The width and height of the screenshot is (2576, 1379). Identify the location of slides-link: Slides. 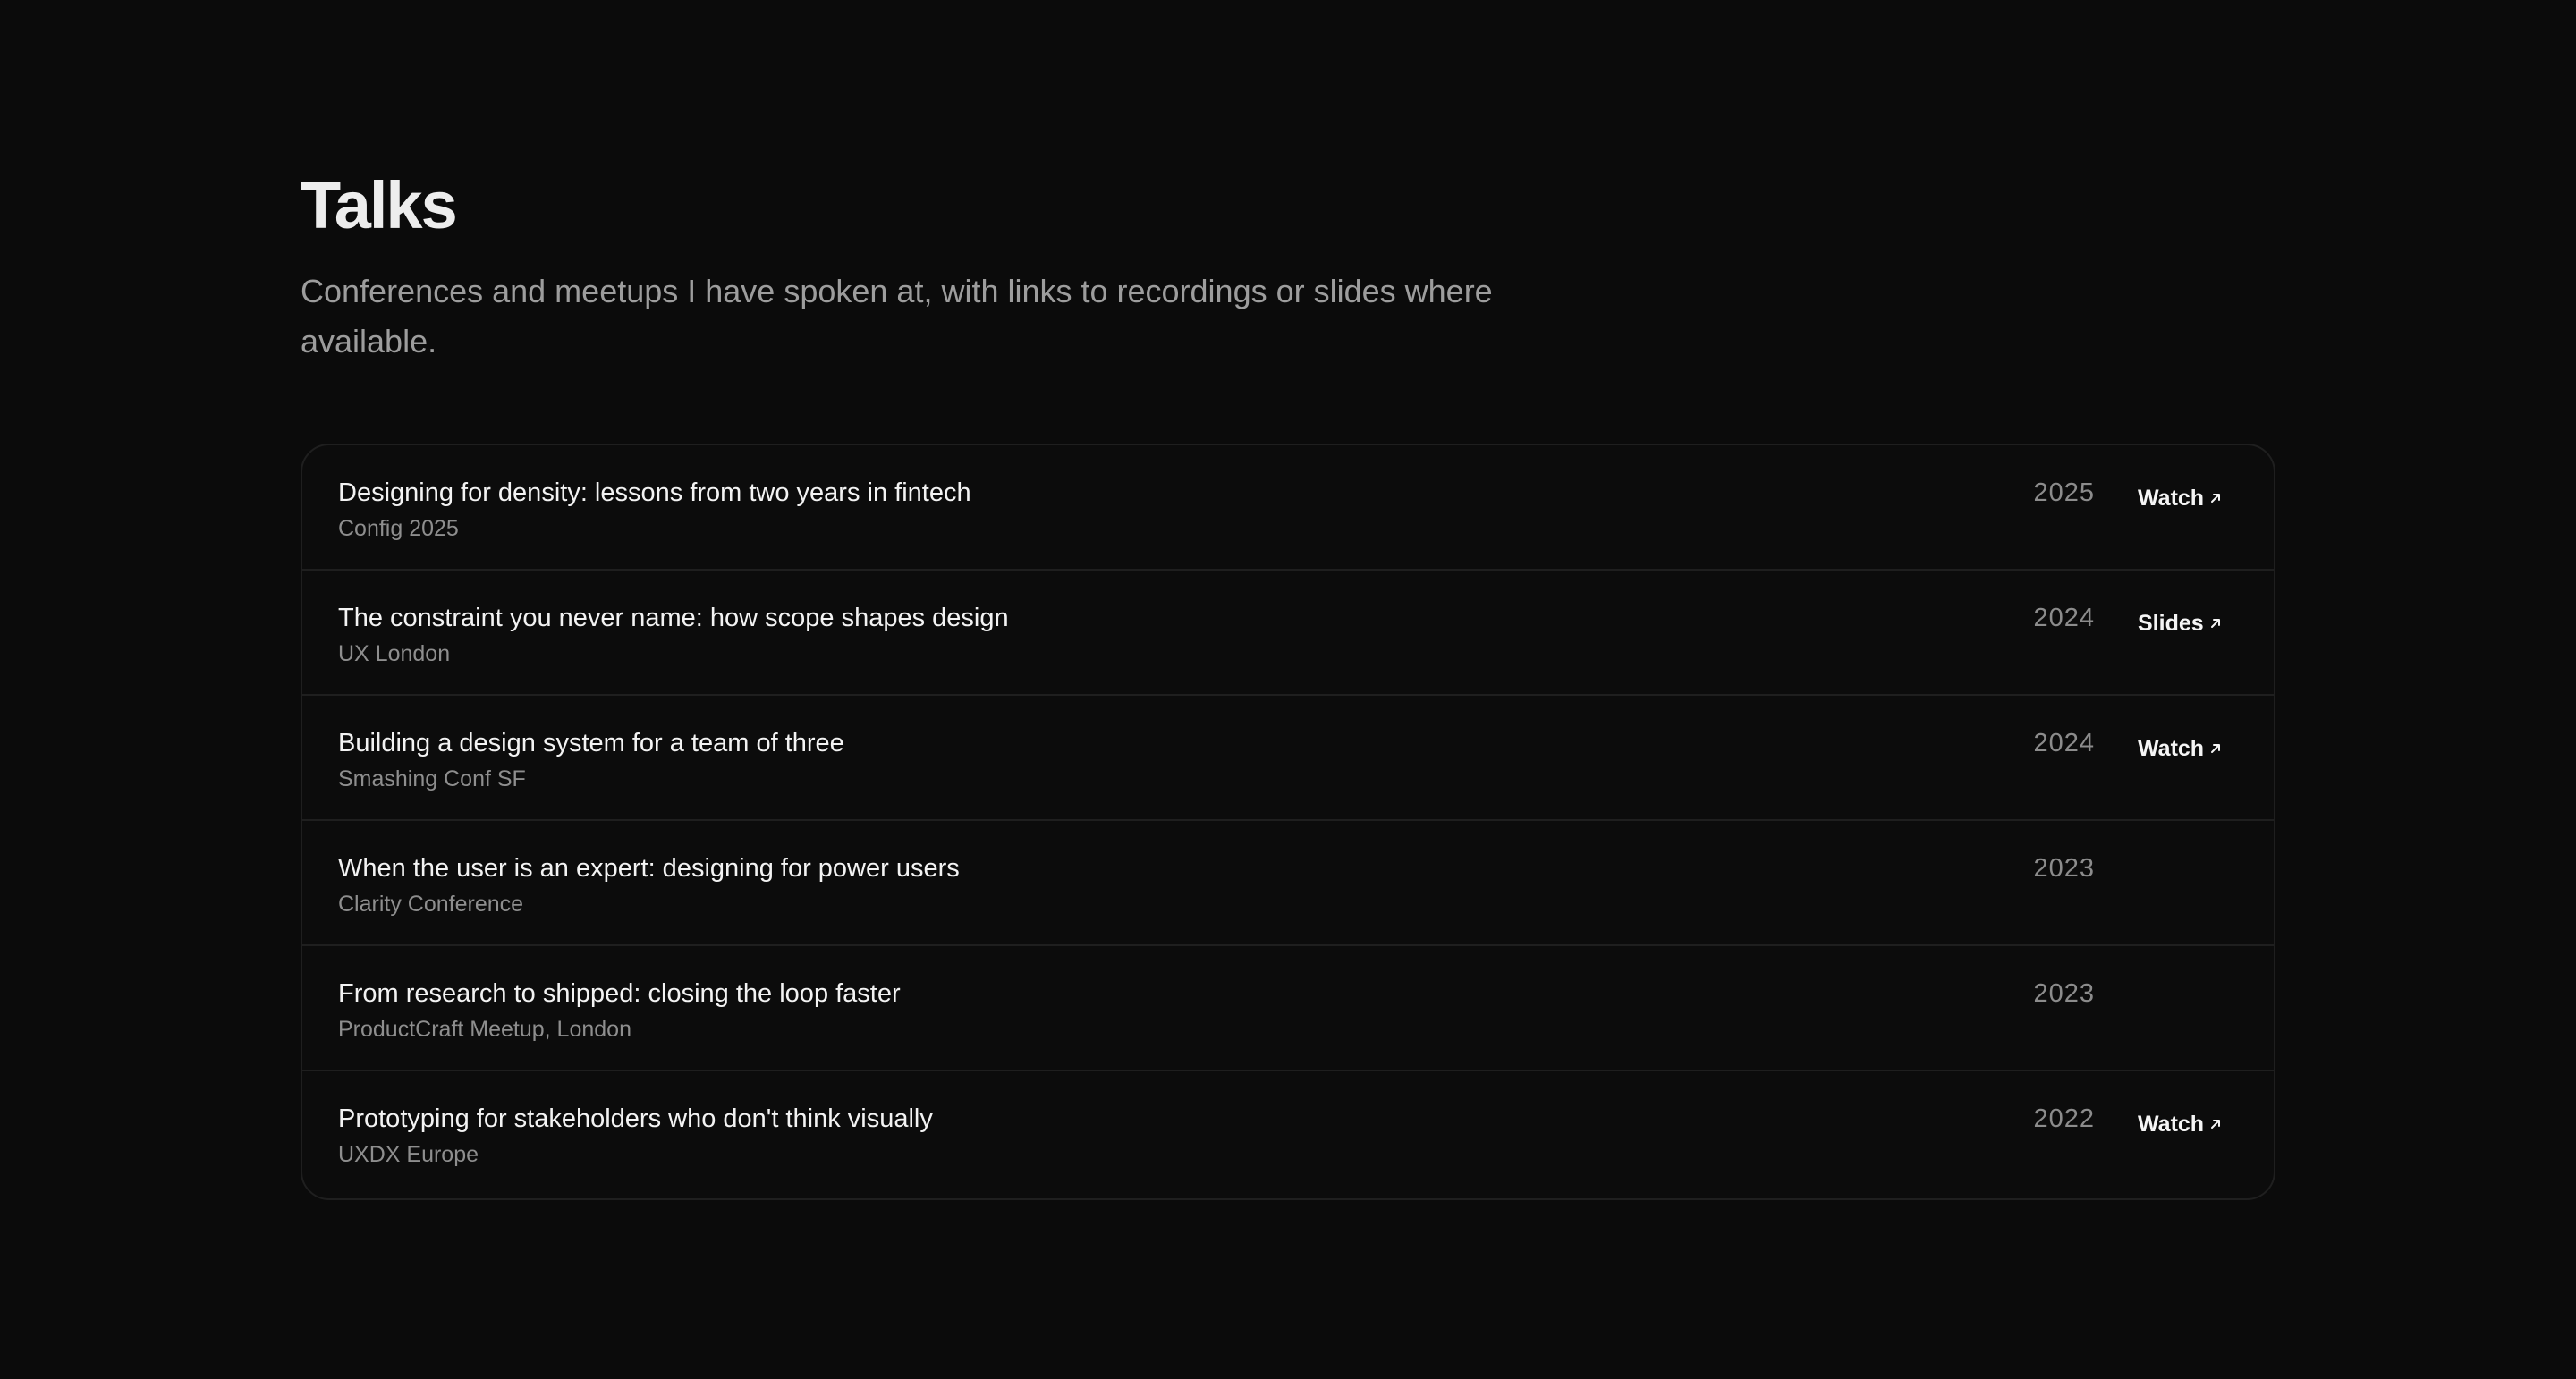
(2180, 623).